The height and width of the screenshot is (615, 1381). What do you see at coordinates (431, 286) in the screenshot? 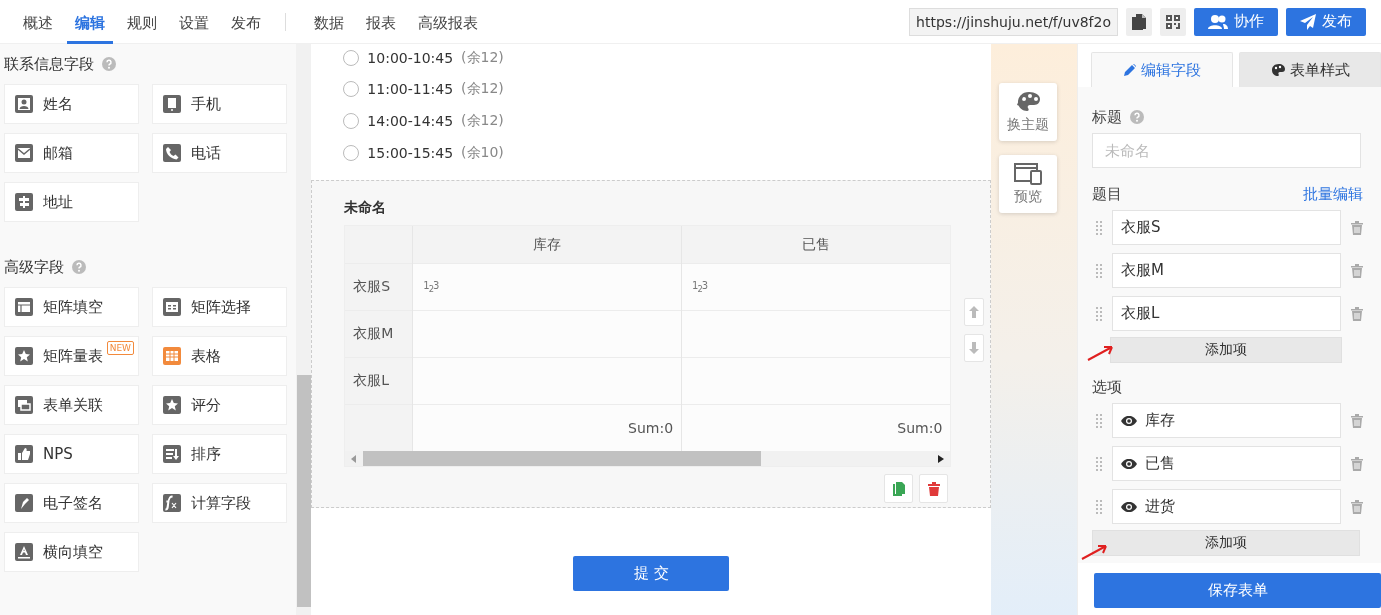
I see `number-hint: 1$_{2}$3` at bounding box center [431, 286].